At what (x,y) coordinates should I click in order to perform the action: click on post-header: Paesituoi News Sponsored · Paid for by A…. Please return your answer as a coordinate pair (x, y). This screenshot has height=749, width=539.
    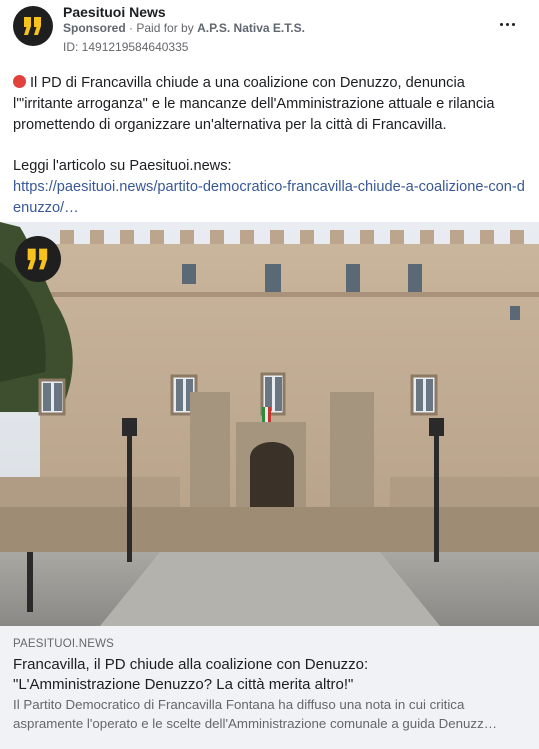
    Looking at the image, I should click on (269, 31).